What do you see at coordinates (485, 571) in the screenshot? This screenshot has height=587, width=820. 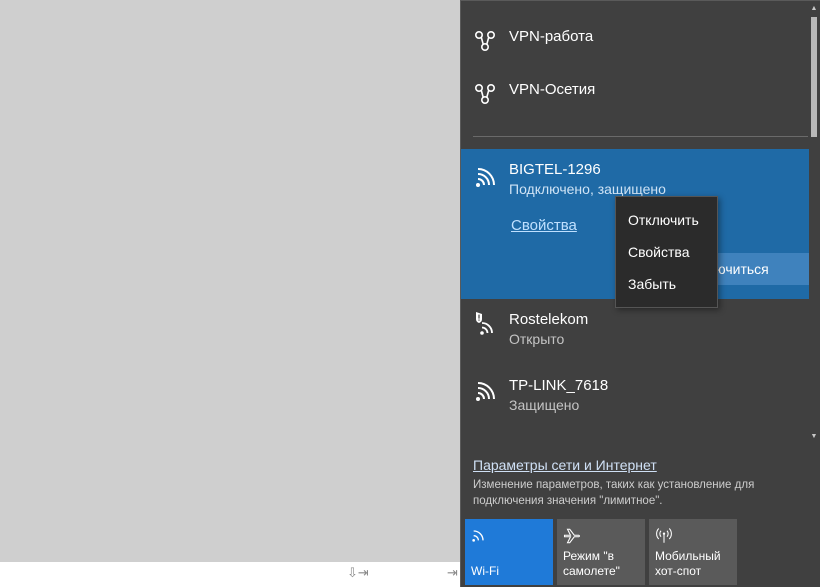 I see `tile-label: Wi-Fi` at bounding box center [485, 571].